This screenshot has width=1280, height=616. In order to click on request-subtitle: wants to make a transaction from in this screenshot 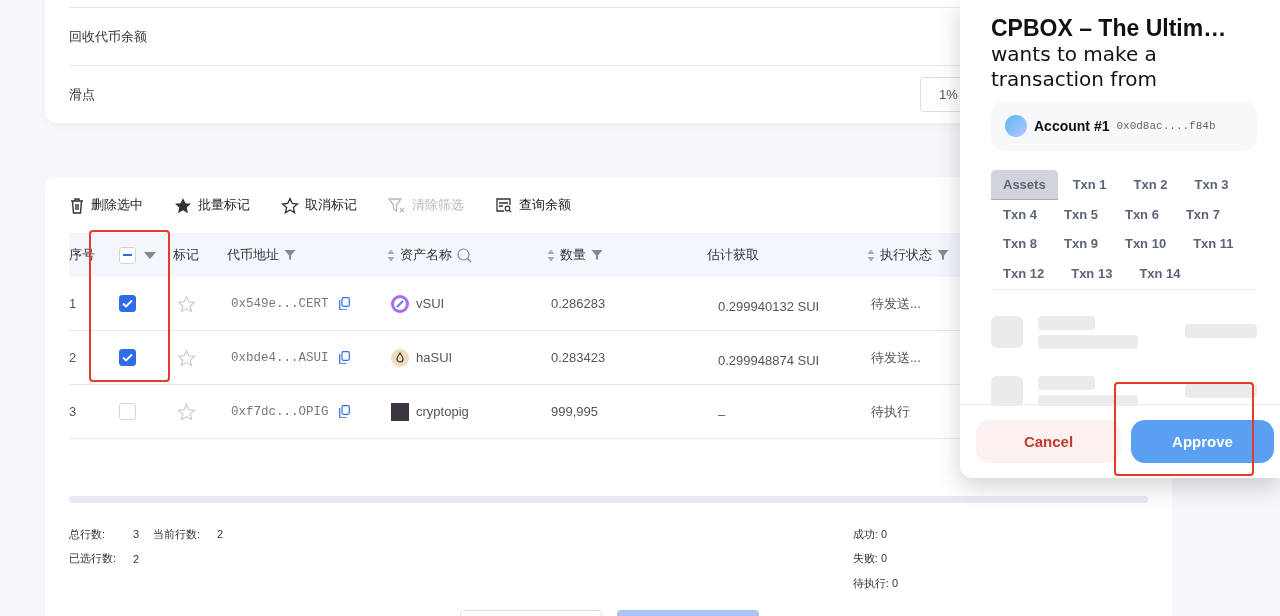, I will do `click(1074, 67)`.